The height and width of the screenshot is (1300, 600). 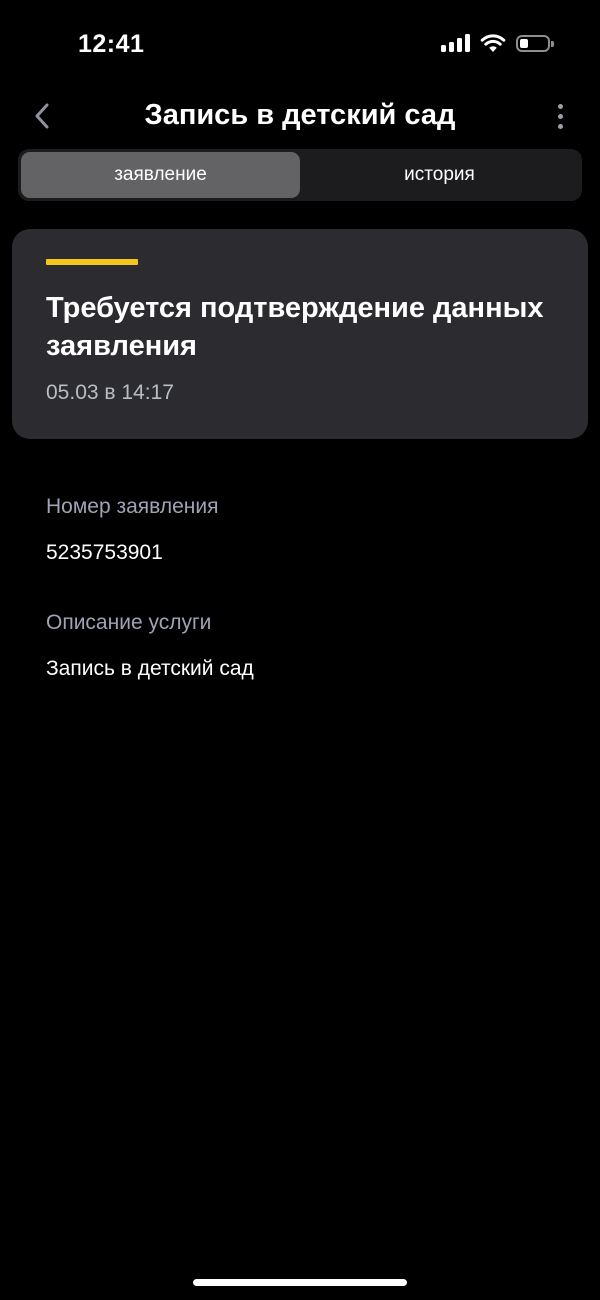 I want to click on more-vertical-icon, so click(x=560, y=106).